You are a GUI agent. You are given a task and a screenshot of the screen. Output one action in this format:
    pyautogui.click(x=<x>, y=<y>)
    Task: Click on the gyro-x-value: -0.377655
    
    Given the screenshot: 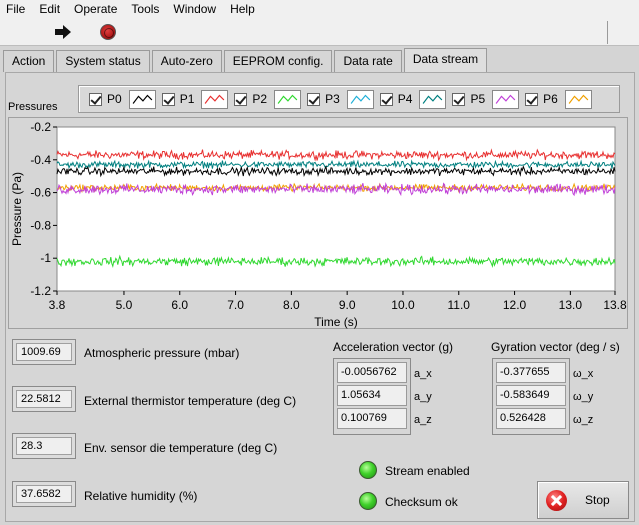 What is the action you would take?
    pyautogui.click(x=531, y=372)
    